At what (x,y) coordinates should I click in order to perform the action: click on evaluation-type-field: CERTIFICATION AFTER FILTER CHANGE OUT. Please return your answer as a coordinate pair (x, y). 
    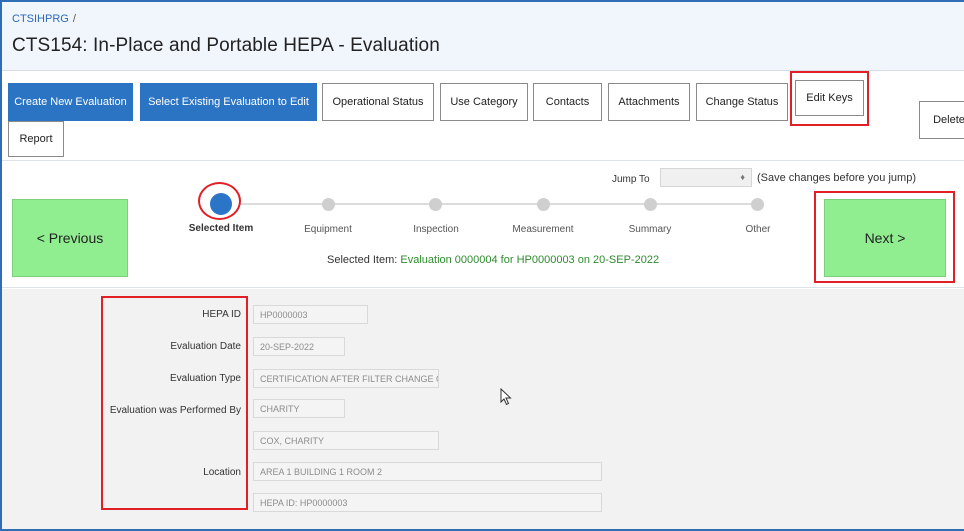
    Looking at the image, I should click on (346, 378).